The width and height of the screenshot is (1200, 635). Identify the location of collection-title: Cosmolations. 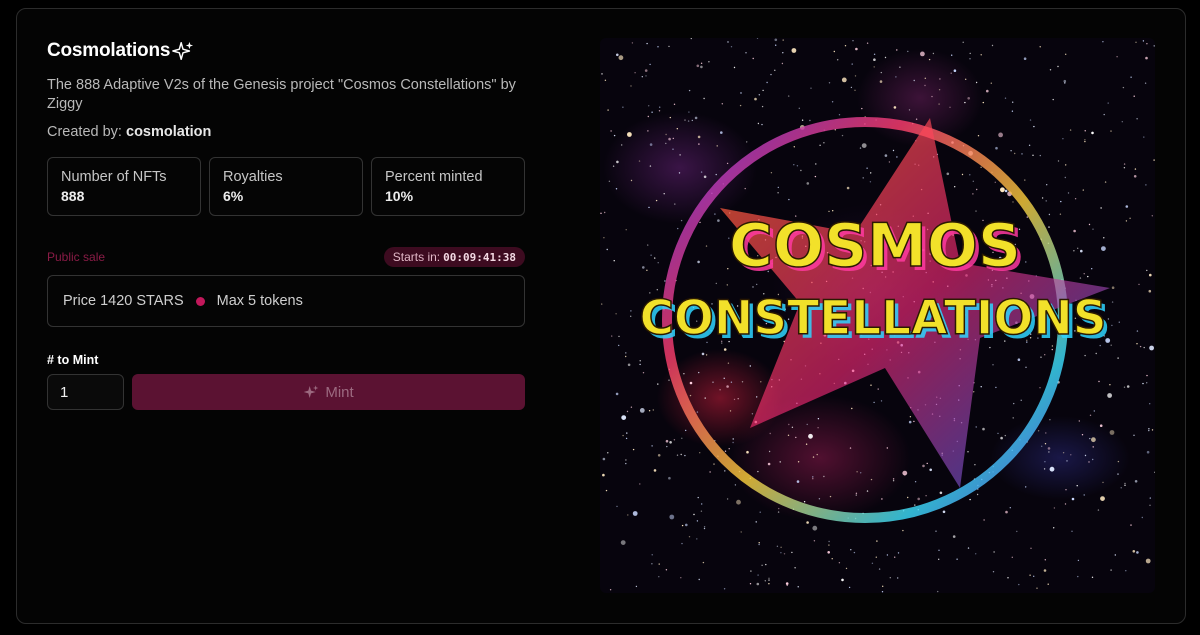
(109, 50).